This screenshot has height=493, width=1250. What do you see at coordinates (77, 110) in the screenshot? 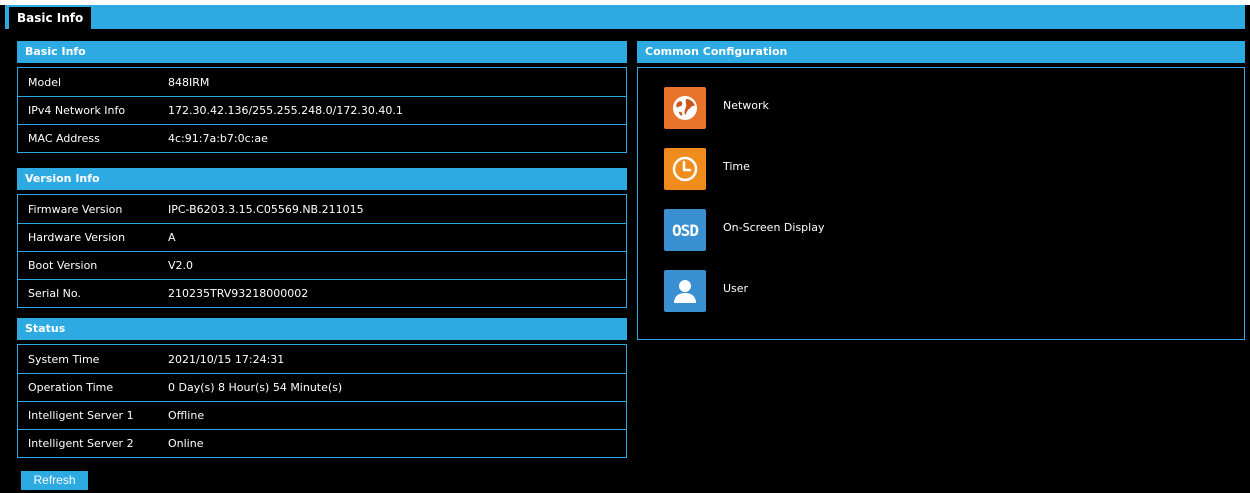
I see `row-label: IPv4 Network Info` at bounding box center [77, 110].